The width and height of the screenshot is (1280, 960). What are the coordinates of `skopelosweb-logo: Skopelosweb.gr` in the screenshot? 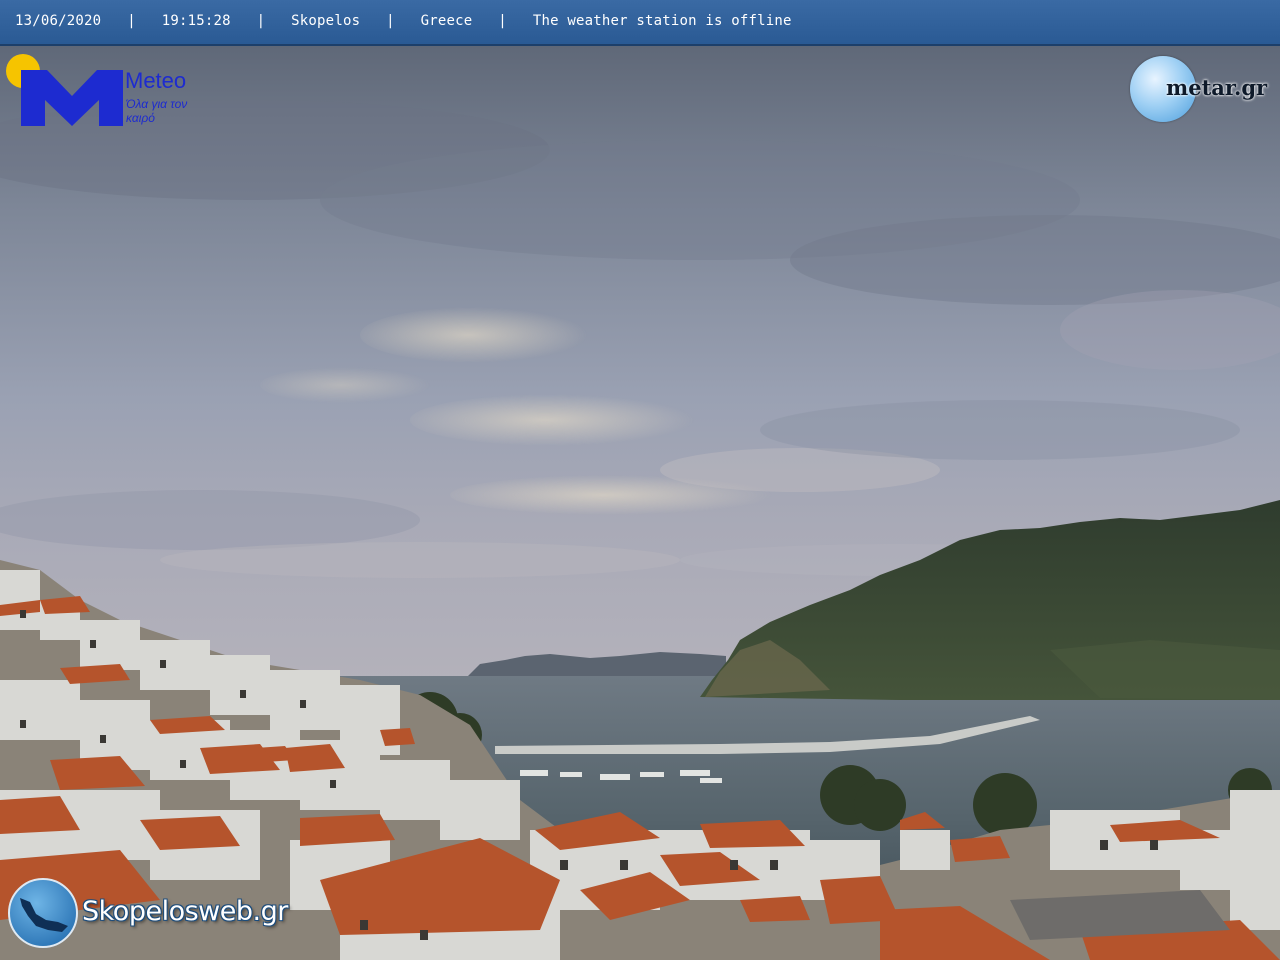 It's located at (168, 915).